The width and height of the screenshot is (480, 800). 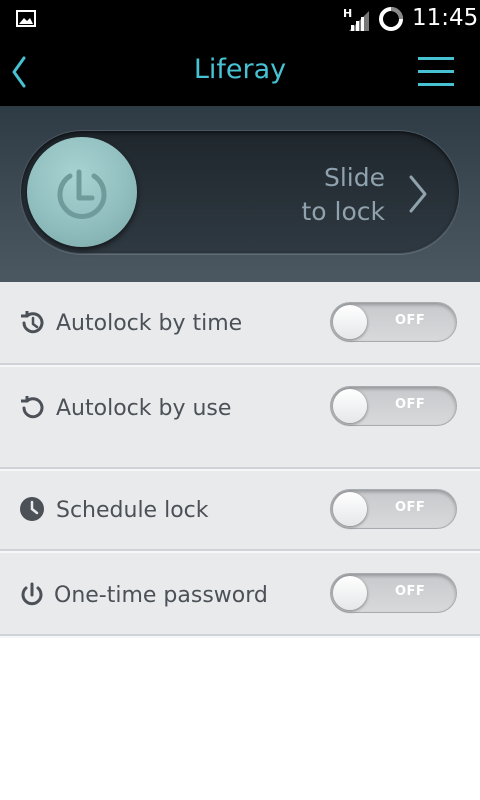 I want to click on reset-icon, so click(x=32, y=407).